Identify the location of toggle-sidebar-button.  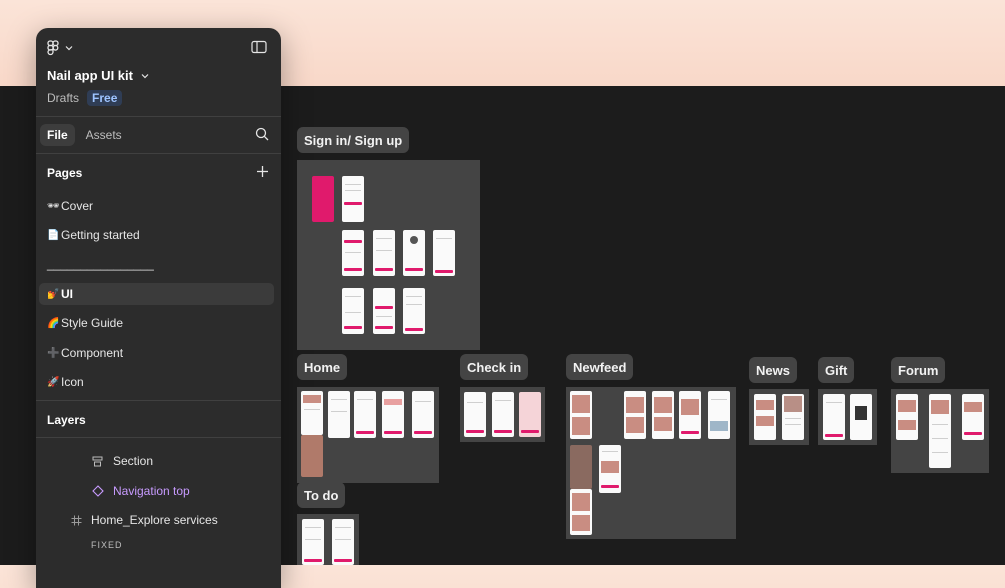
(259, 47).